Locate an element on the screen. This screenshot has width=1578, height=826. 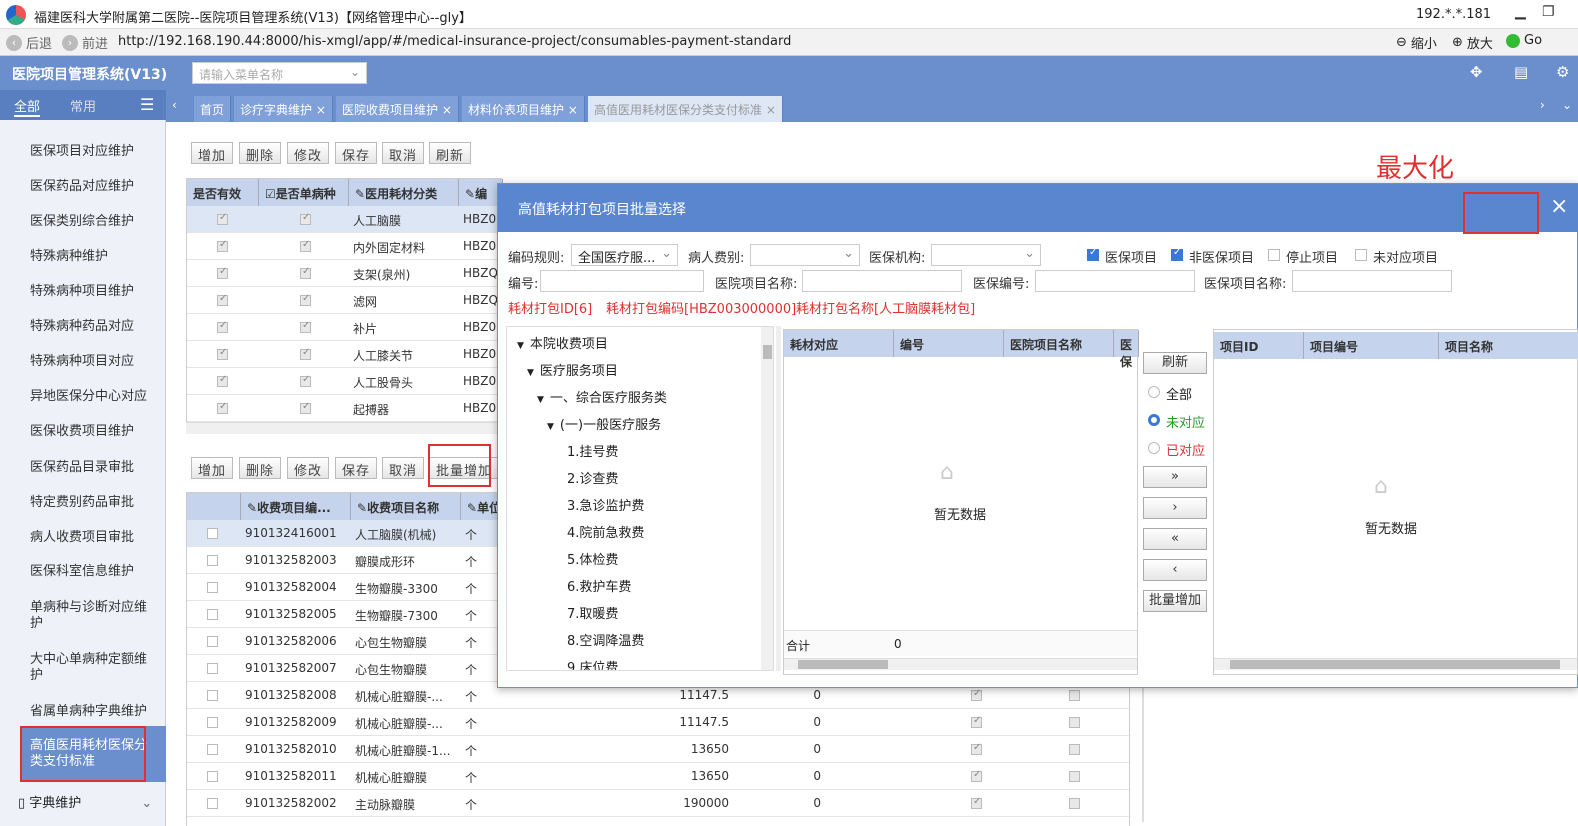
table-row: 人工股骨头 HBZ0 is located at coordinates (345, 381).